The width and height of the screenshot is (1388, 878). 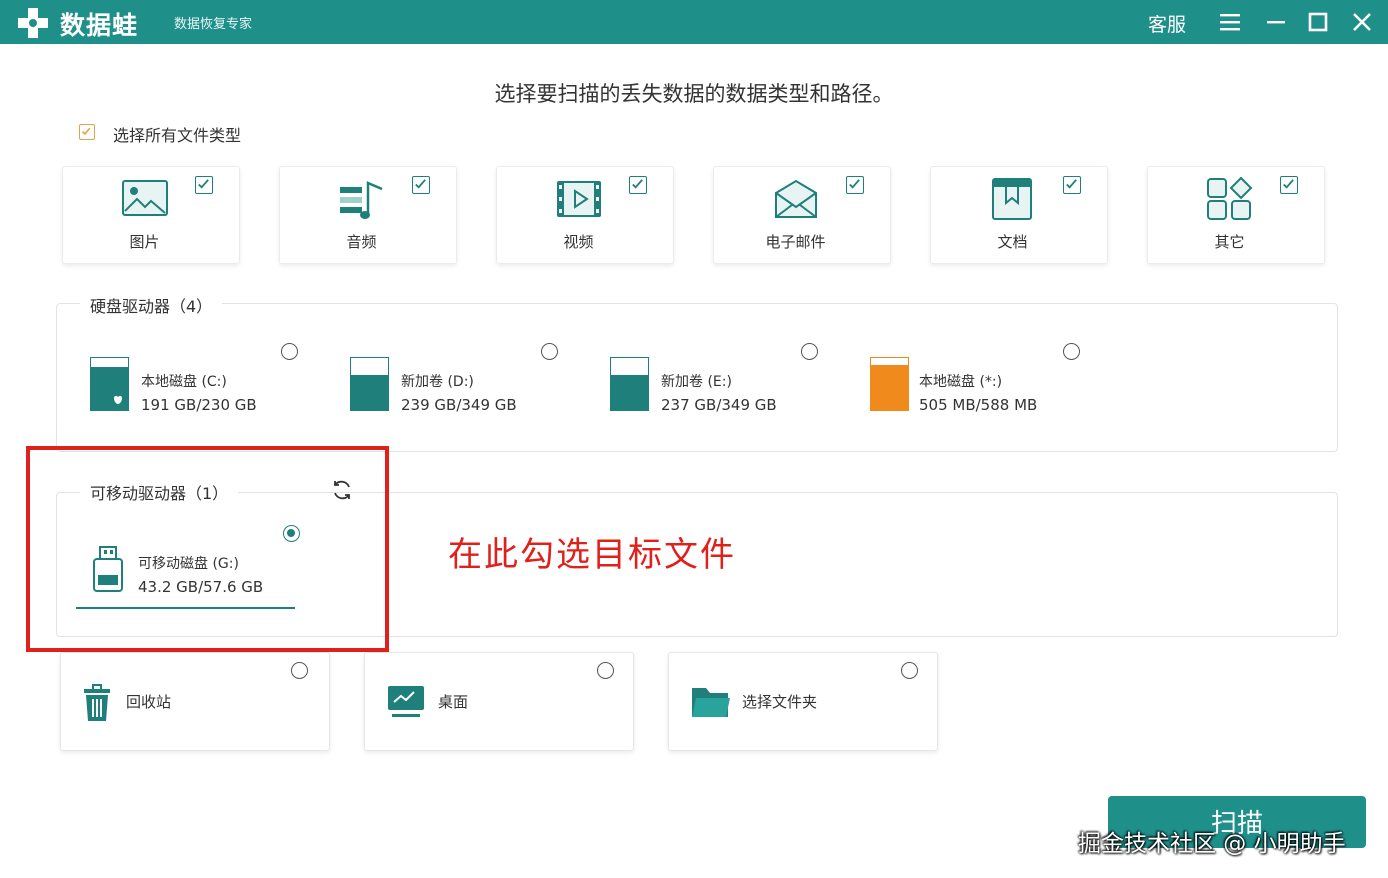 I want to click on menu-icon, so click(x=1230, y=22).